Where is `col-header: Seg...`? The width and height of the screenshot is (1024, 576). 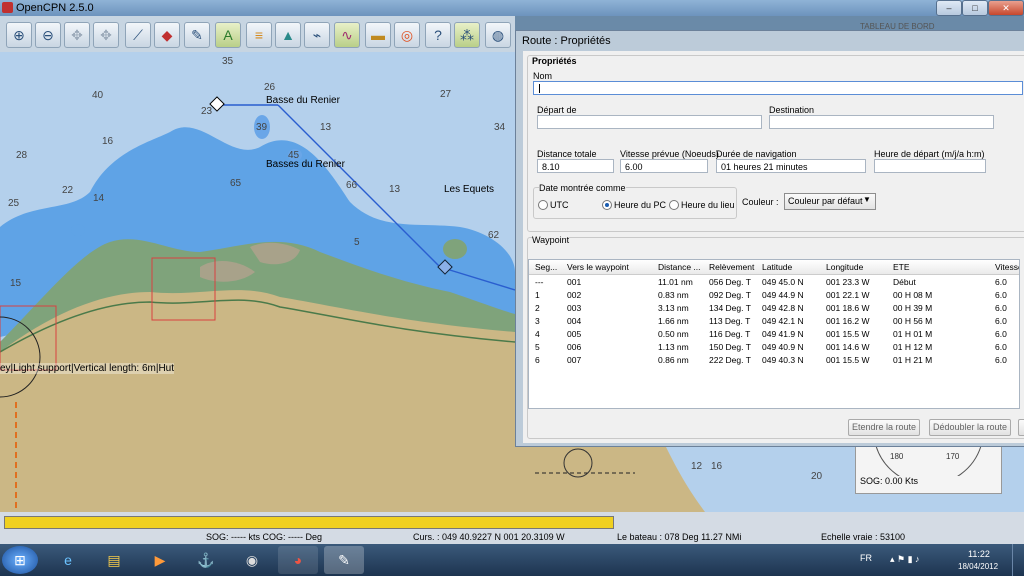
col-header: Seg... is located at coordinates (546, 267).